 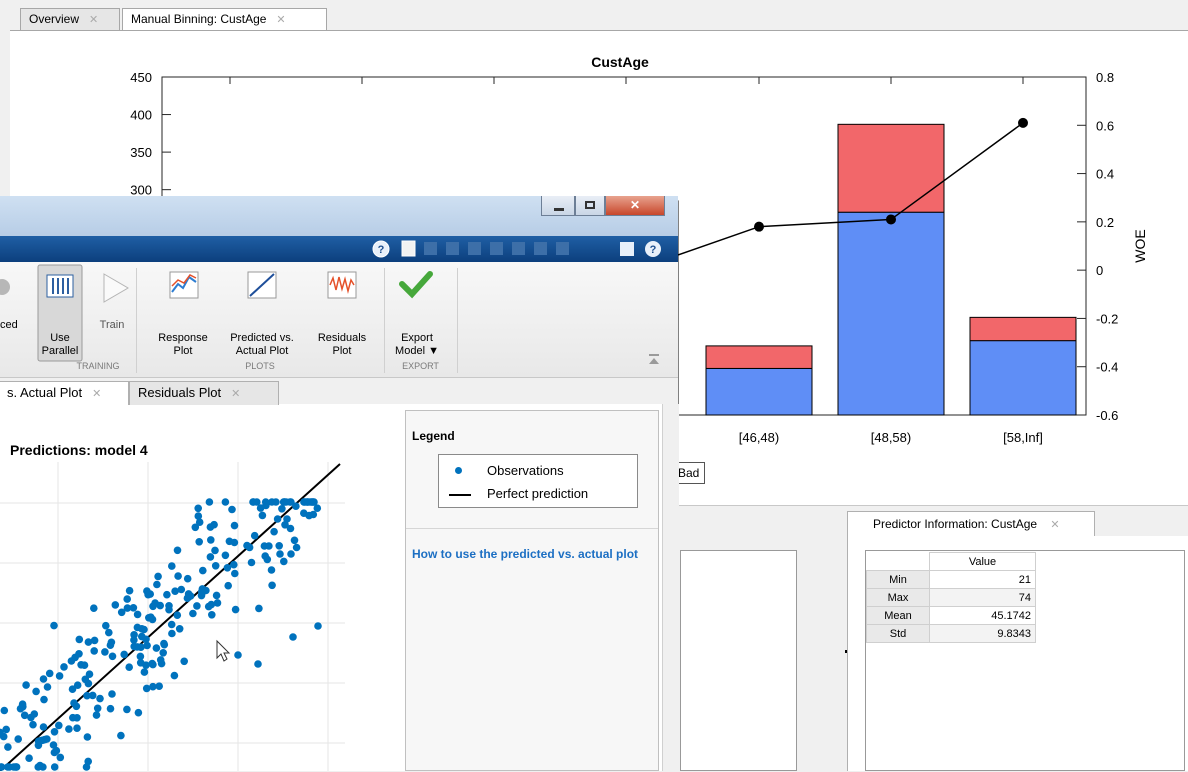 I want to click on table-row: Min 21, so click(x=951, y=579).